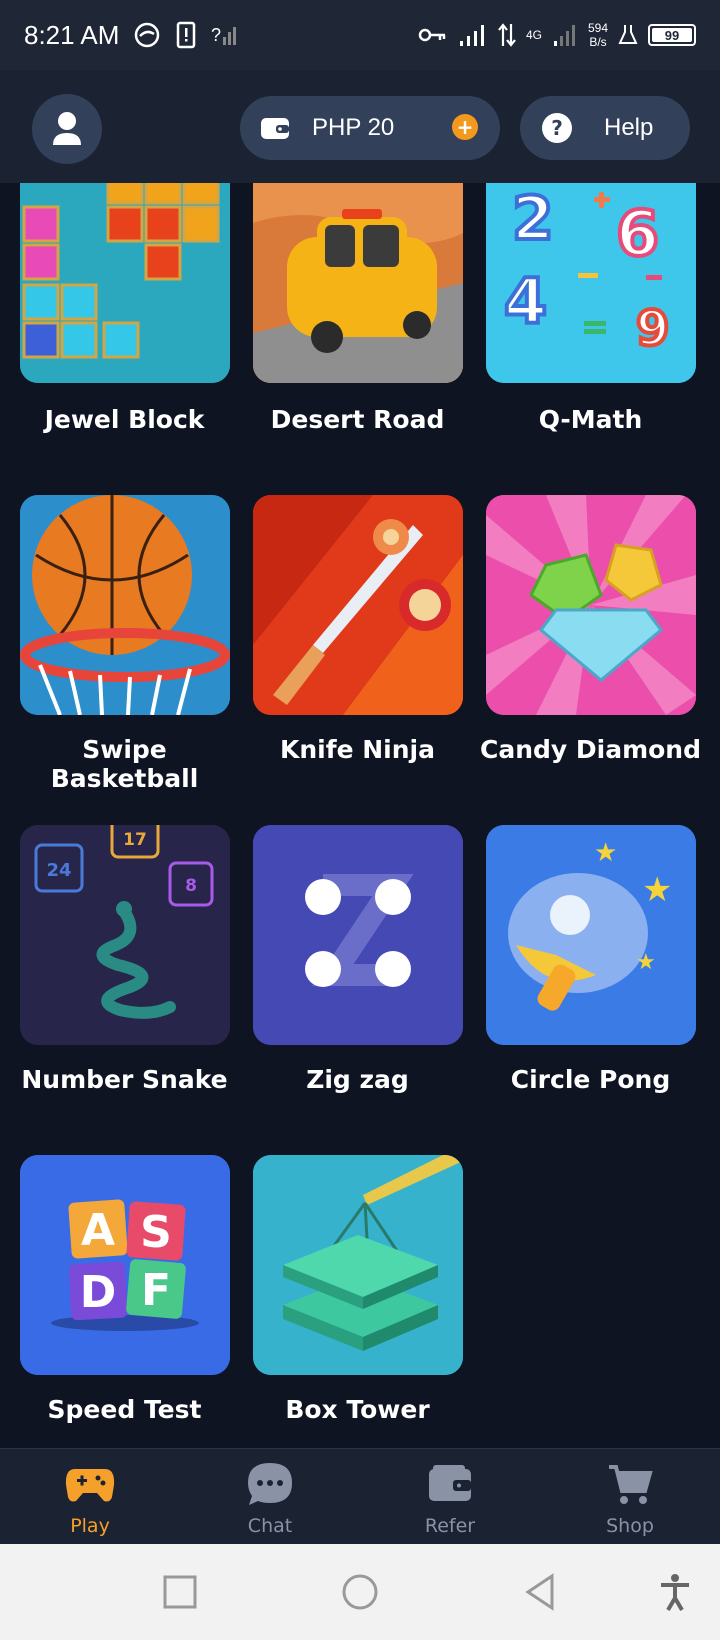  What do you see at coordinates (590, 749) in the screenshot?
I see `game-title: Candy Diamond` at bounding box center [590, 749].